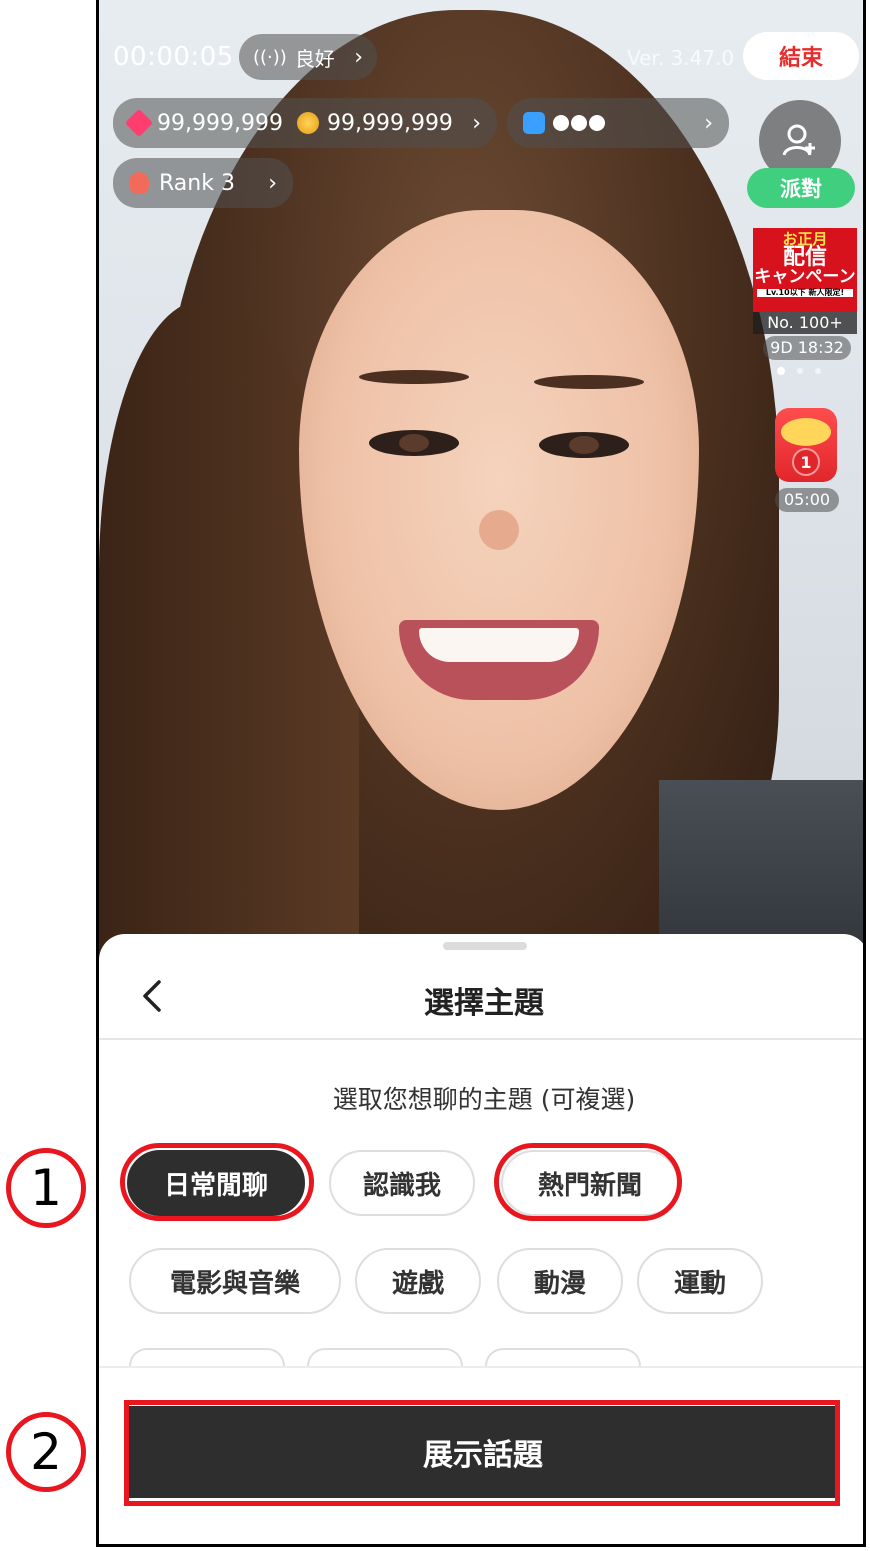 This screenshot has width=870, height=1551. Describe the element at coordinates (481, 1039) in the screenshot. I see `title-divider` at that location.